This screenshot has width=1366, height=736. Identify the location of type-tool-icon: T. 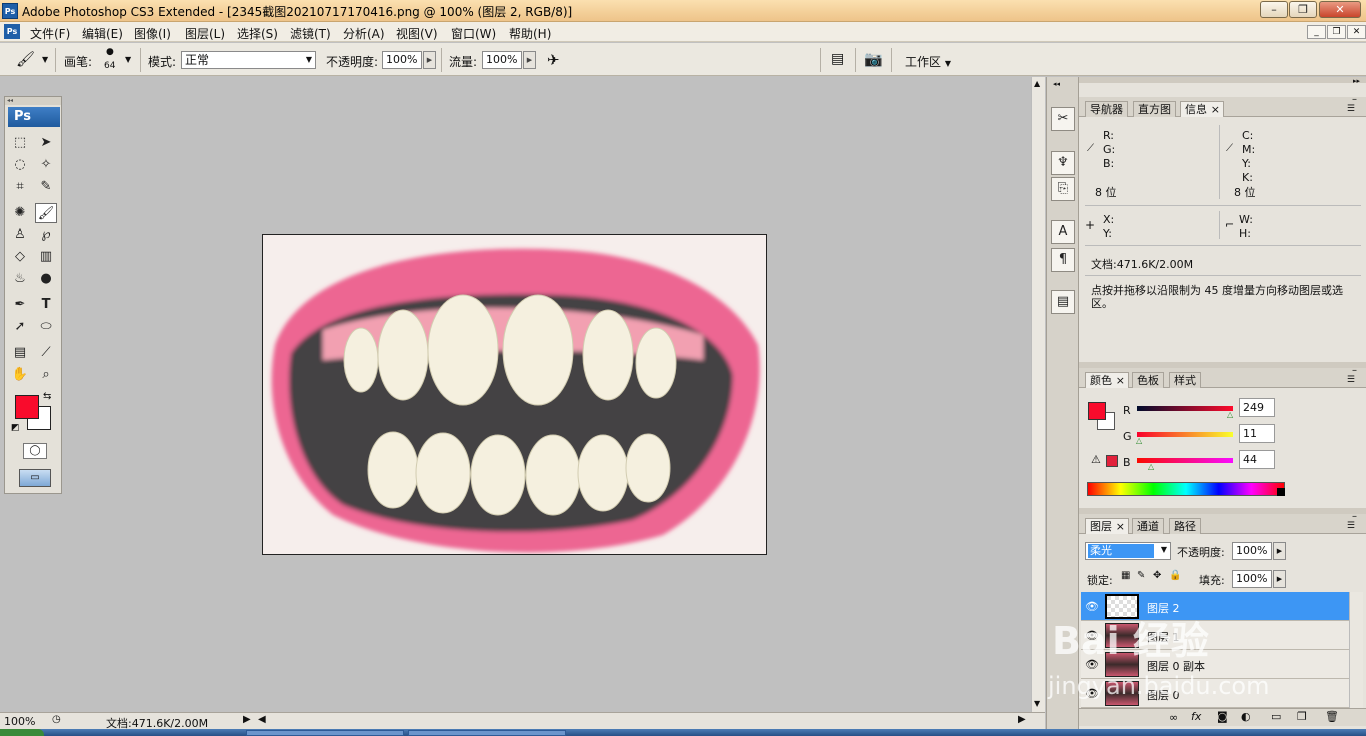
(46, 305).